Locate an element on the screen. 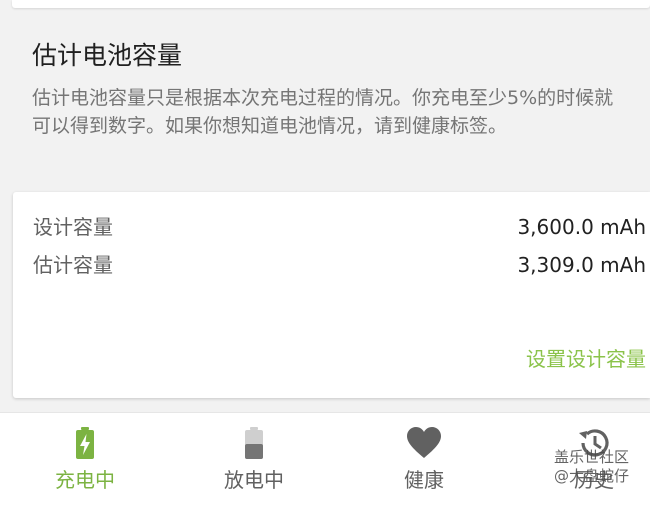 This screenshot has width=650, height=506. design-capacity-row: 设计容量 3,600.0 mAh is located at coordinates (339, 227).